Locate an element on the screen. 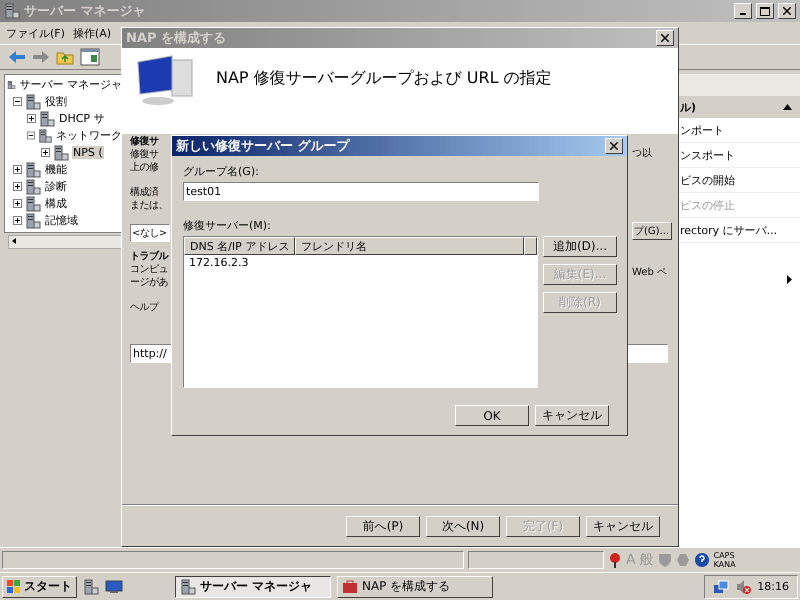  description-text: つ以 is located at coordinates (642, 153).